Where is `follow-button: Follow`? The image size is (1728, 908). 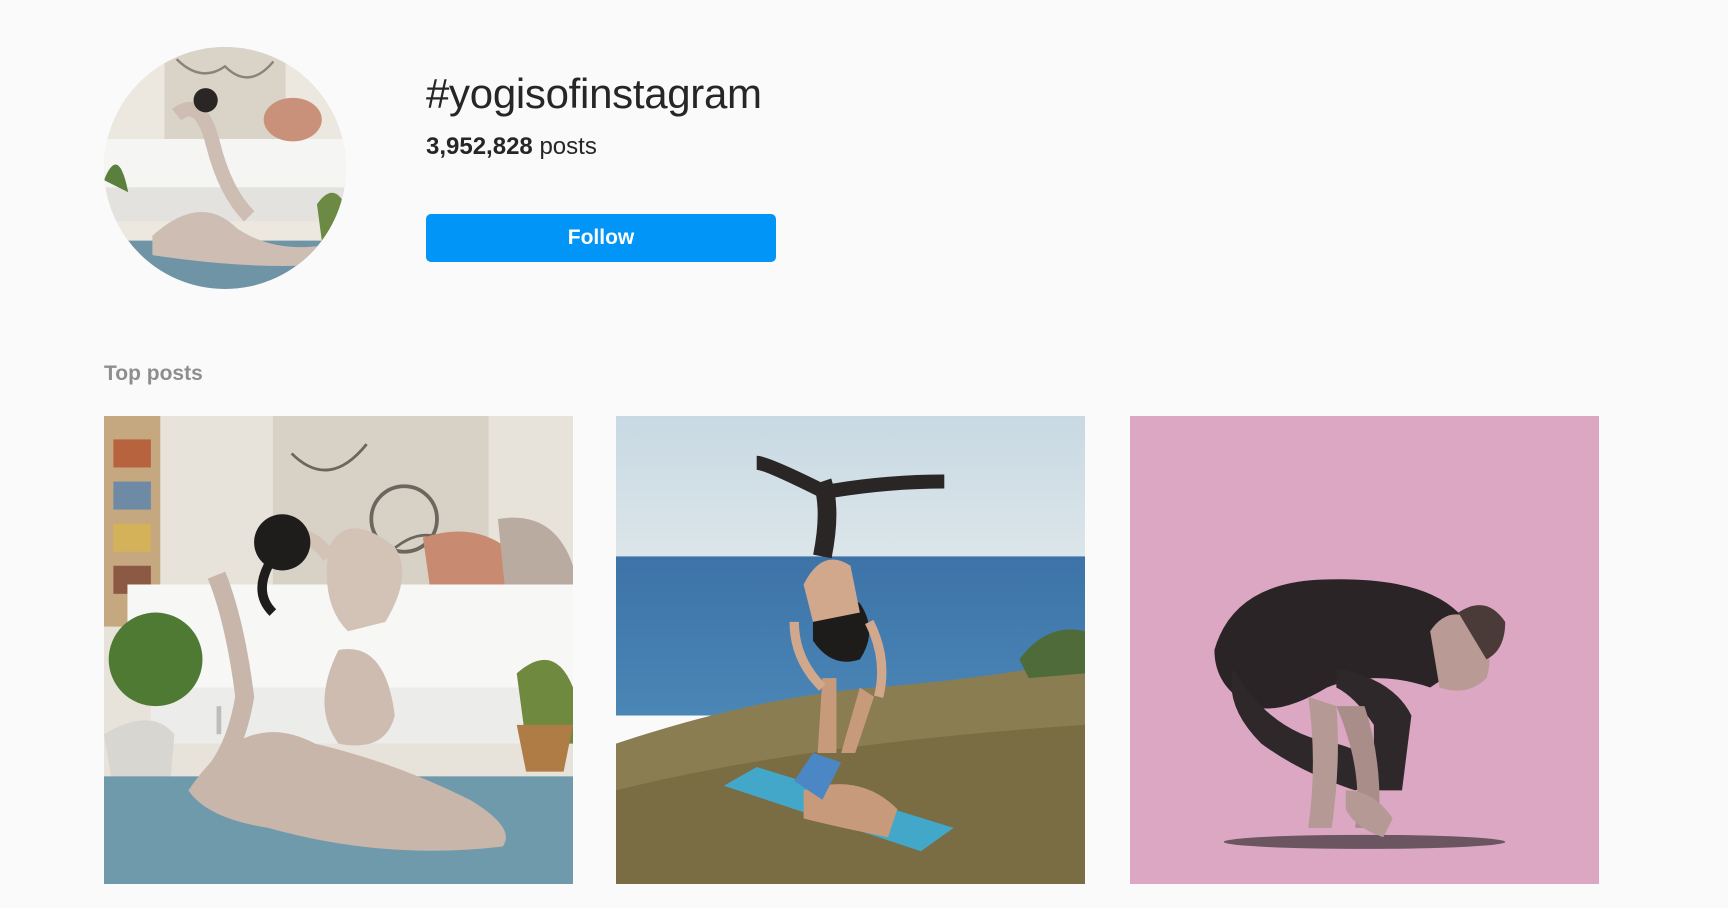 follow-button: Follow is located at coordinates (601, 238).